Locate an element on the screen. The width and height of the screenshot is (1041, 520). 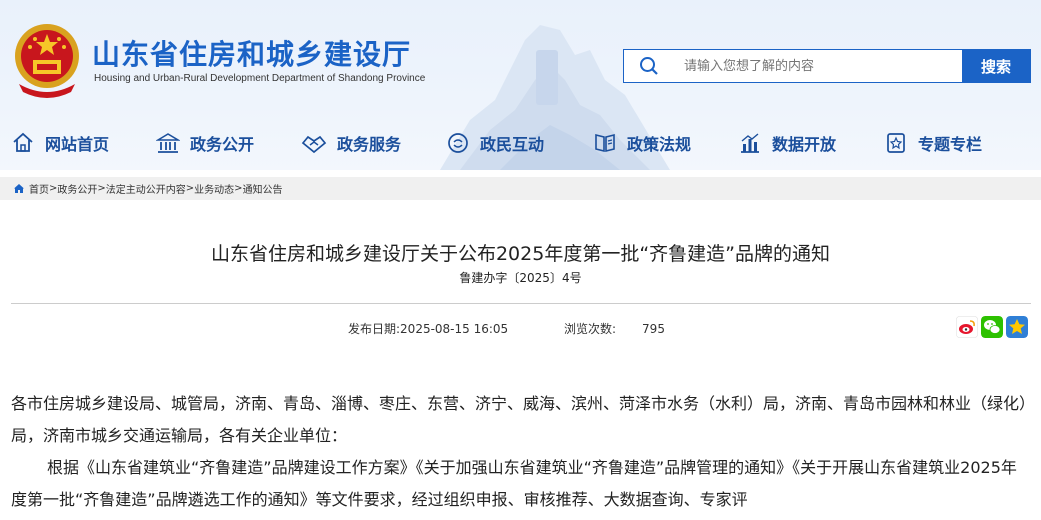
view-count-value: 795 is located at coordinates (653, 329).